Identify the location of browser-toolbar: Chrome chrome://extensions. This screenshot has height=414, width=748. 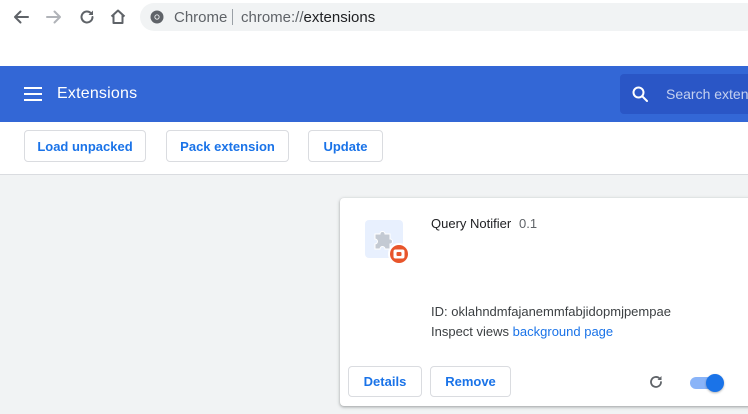
(374, 17).